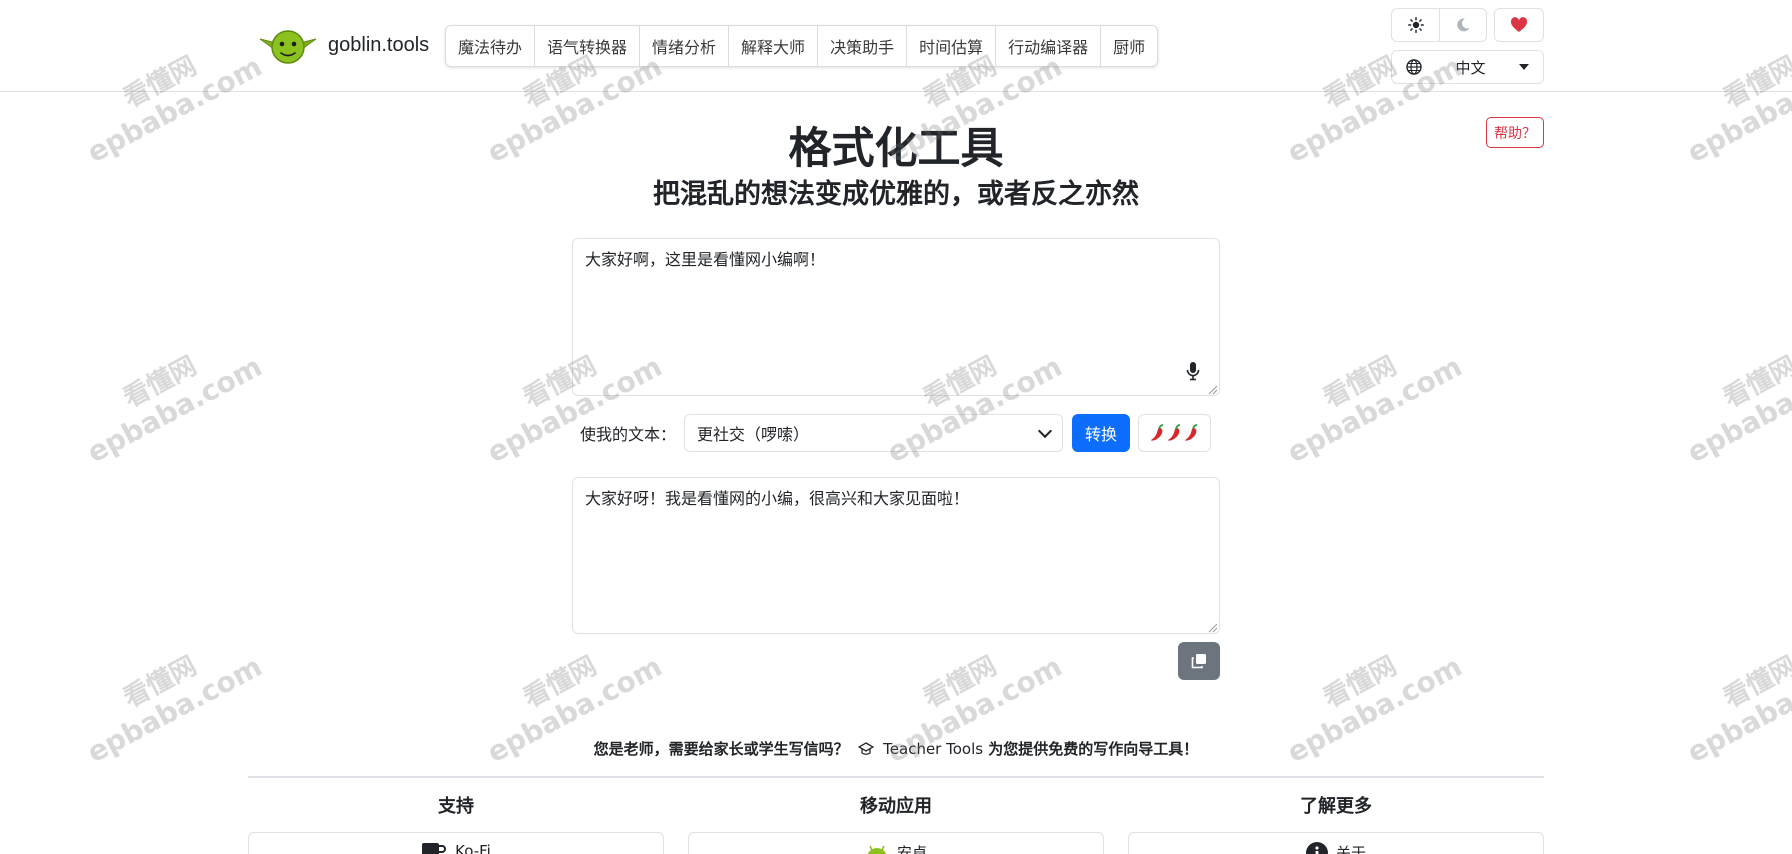 Image resolution: width=1792 pixels, height=854 pixels. Describe the element at coordinates (1524, 67) in the screenshot. I see `caret-down-icon` at that location.